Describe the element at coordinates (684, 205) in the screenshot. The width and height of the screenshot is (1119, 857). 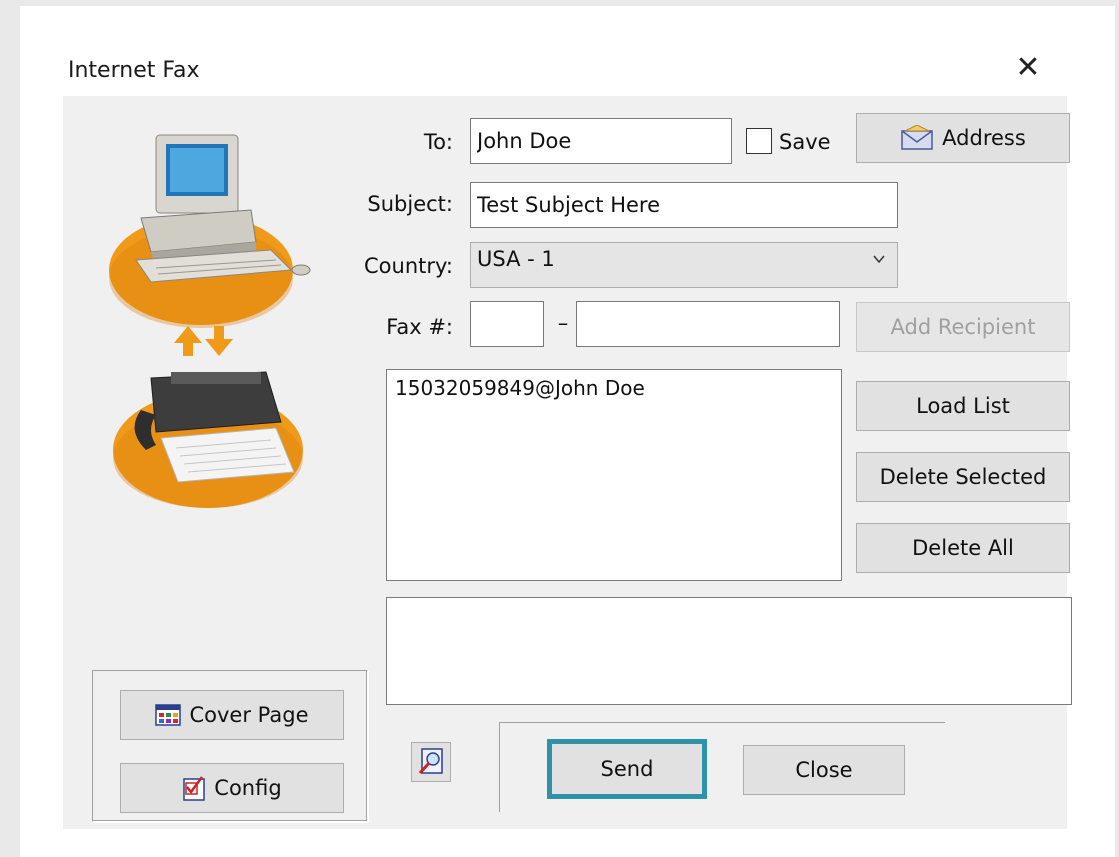
I see `subject-field` at that location.